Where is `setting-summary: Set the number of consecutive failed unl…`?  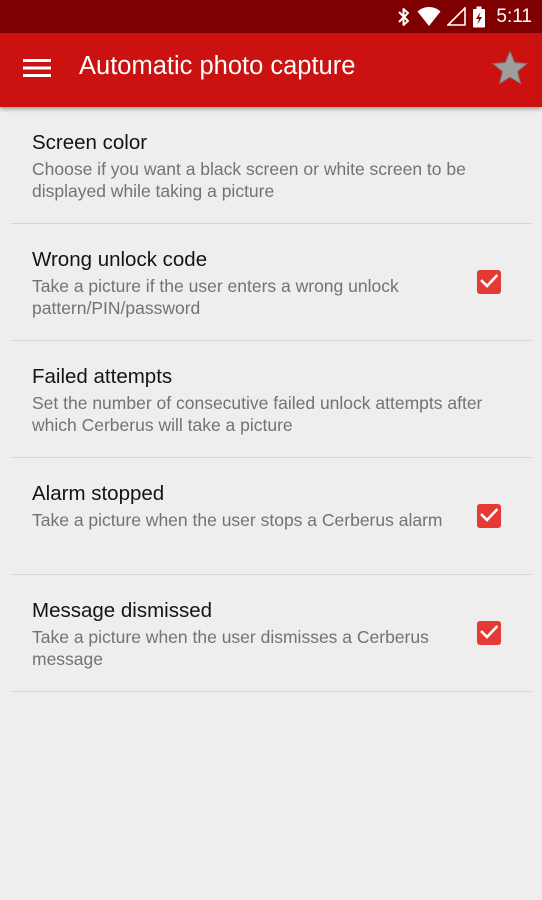 setting-summary: Set the number of consecutive failed unl… is located at coordinates (257, 414).